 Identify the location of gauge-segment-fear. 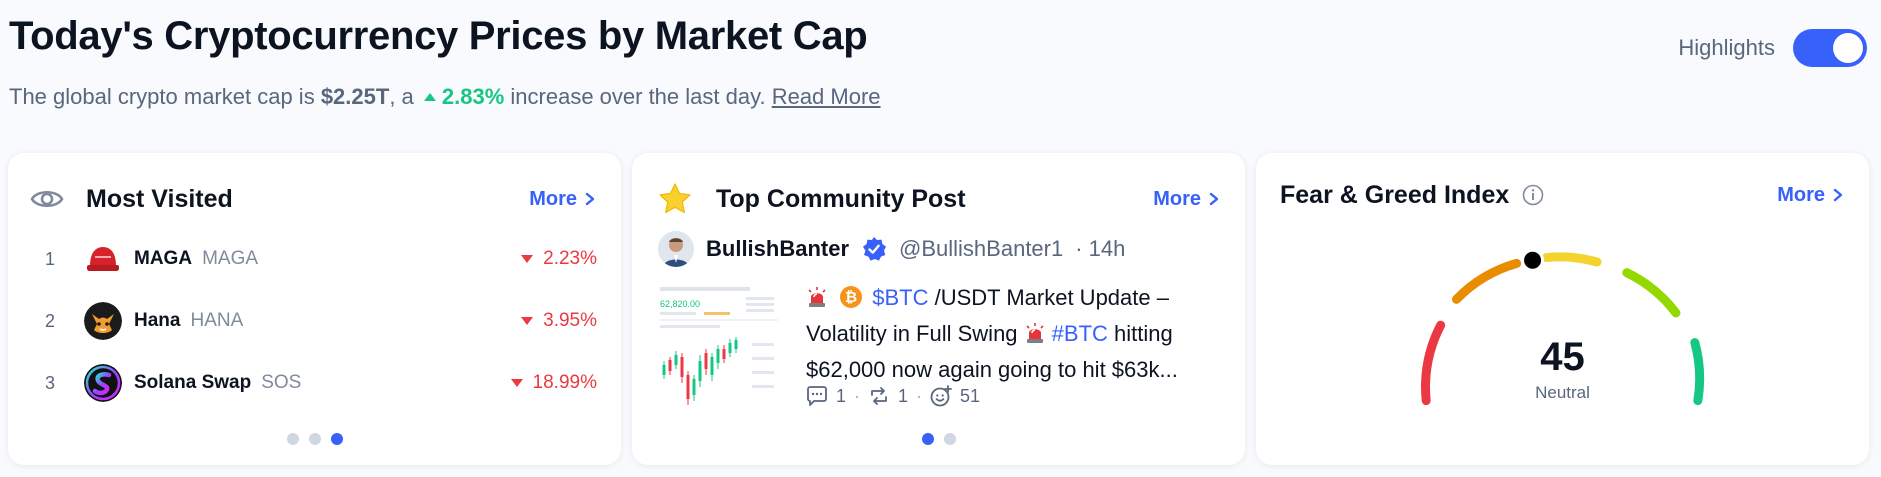
(1486, 281).